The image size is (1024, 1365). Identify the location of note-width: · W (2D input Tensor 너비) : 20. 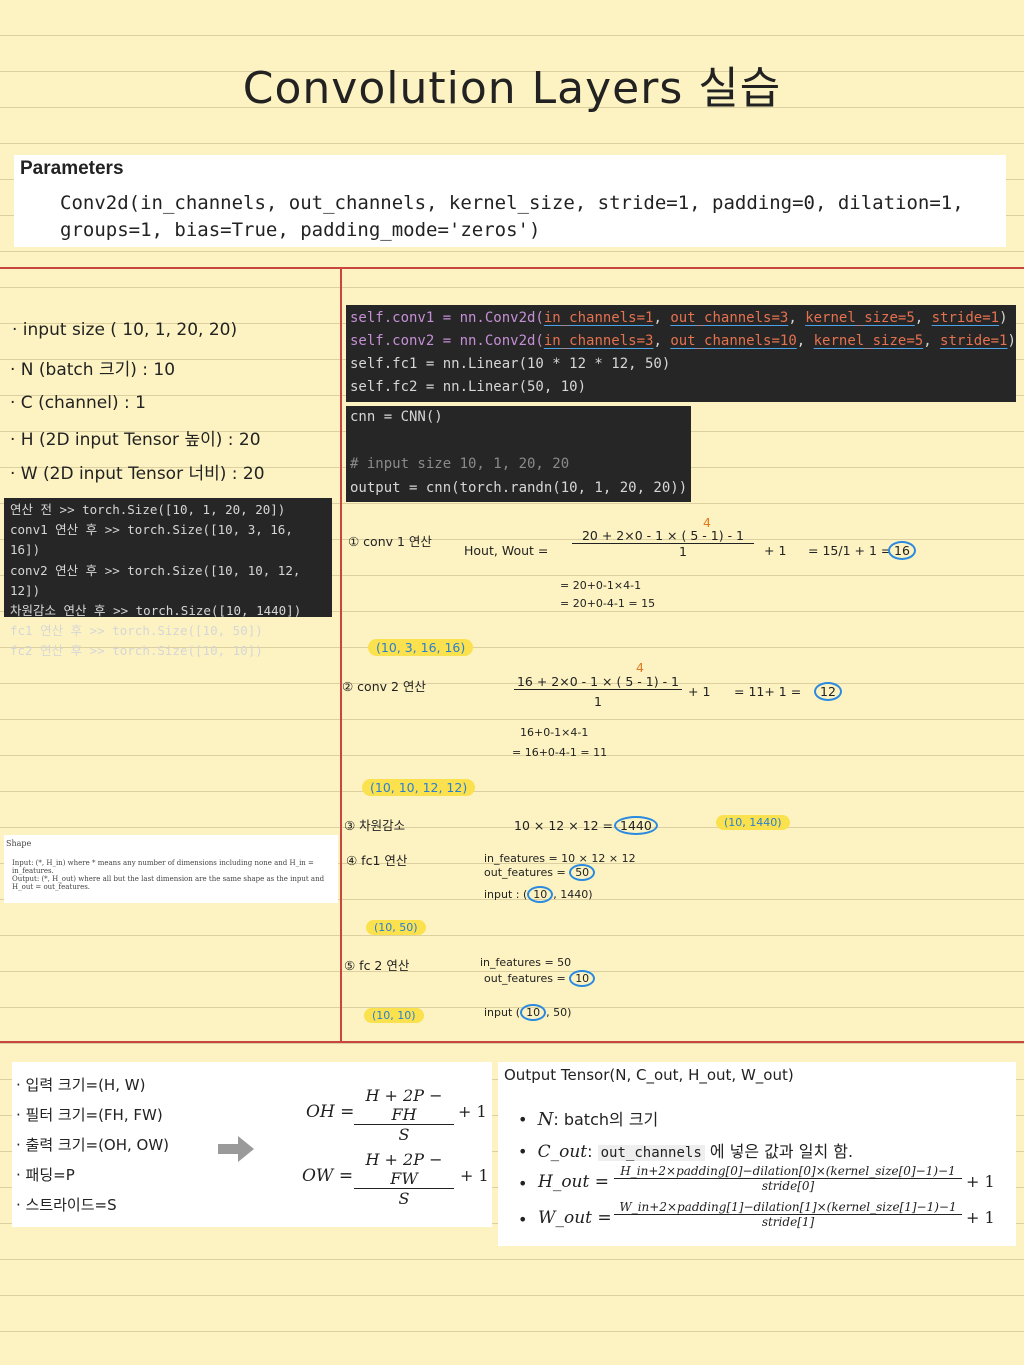
(137, 474).